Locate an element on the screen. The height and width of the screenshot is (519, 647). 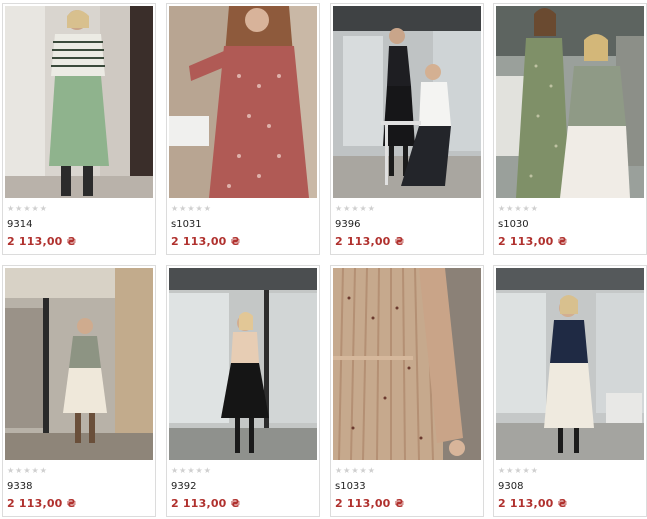
product-code: 9338 is located at coordinates (19, 486).